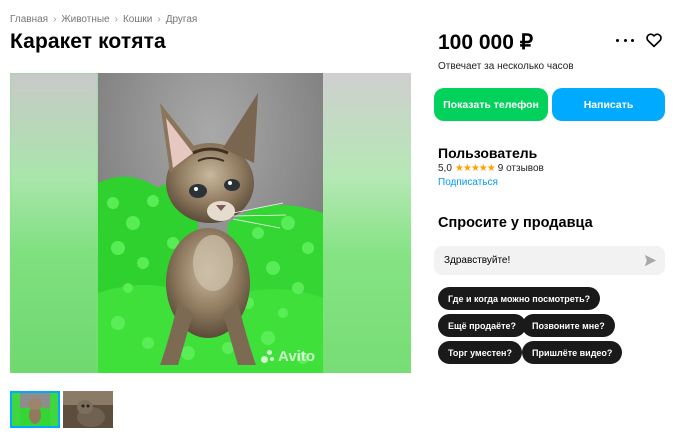 The height and width of the screenshot is (447, 677). I want to click on breadcrumb: Главная › Животные › Кошки › Другая, so click(103, 19).